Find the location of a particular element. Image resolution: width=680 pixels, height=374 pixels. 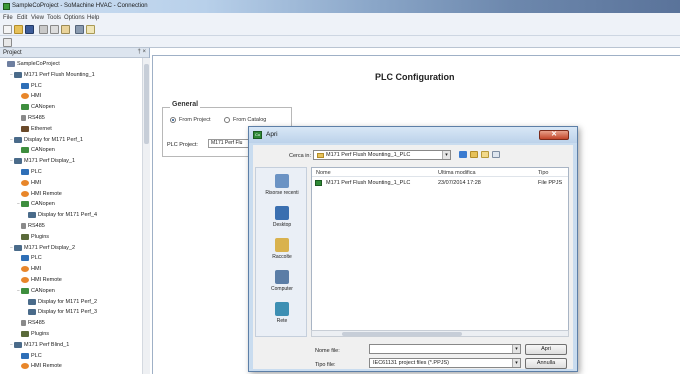

menu-tools: Tools is located at coordinates (54, 18).